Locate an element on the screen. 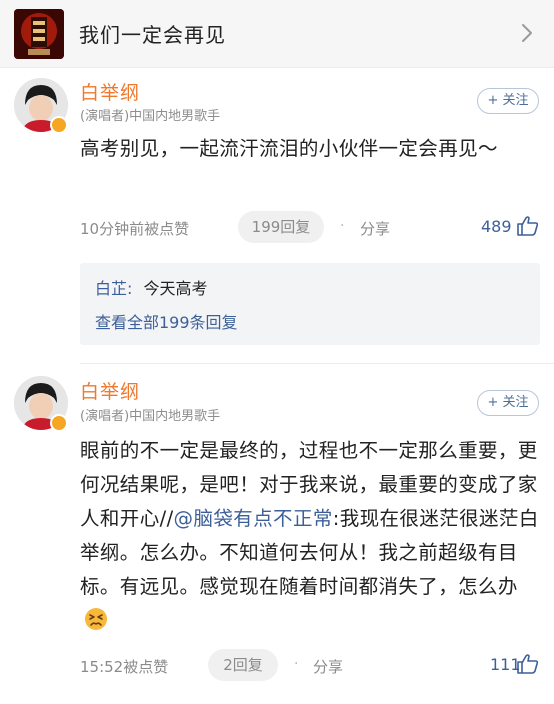  view-all-replies-link: 查看全部199条回复 is located at coordinates (166, 321).